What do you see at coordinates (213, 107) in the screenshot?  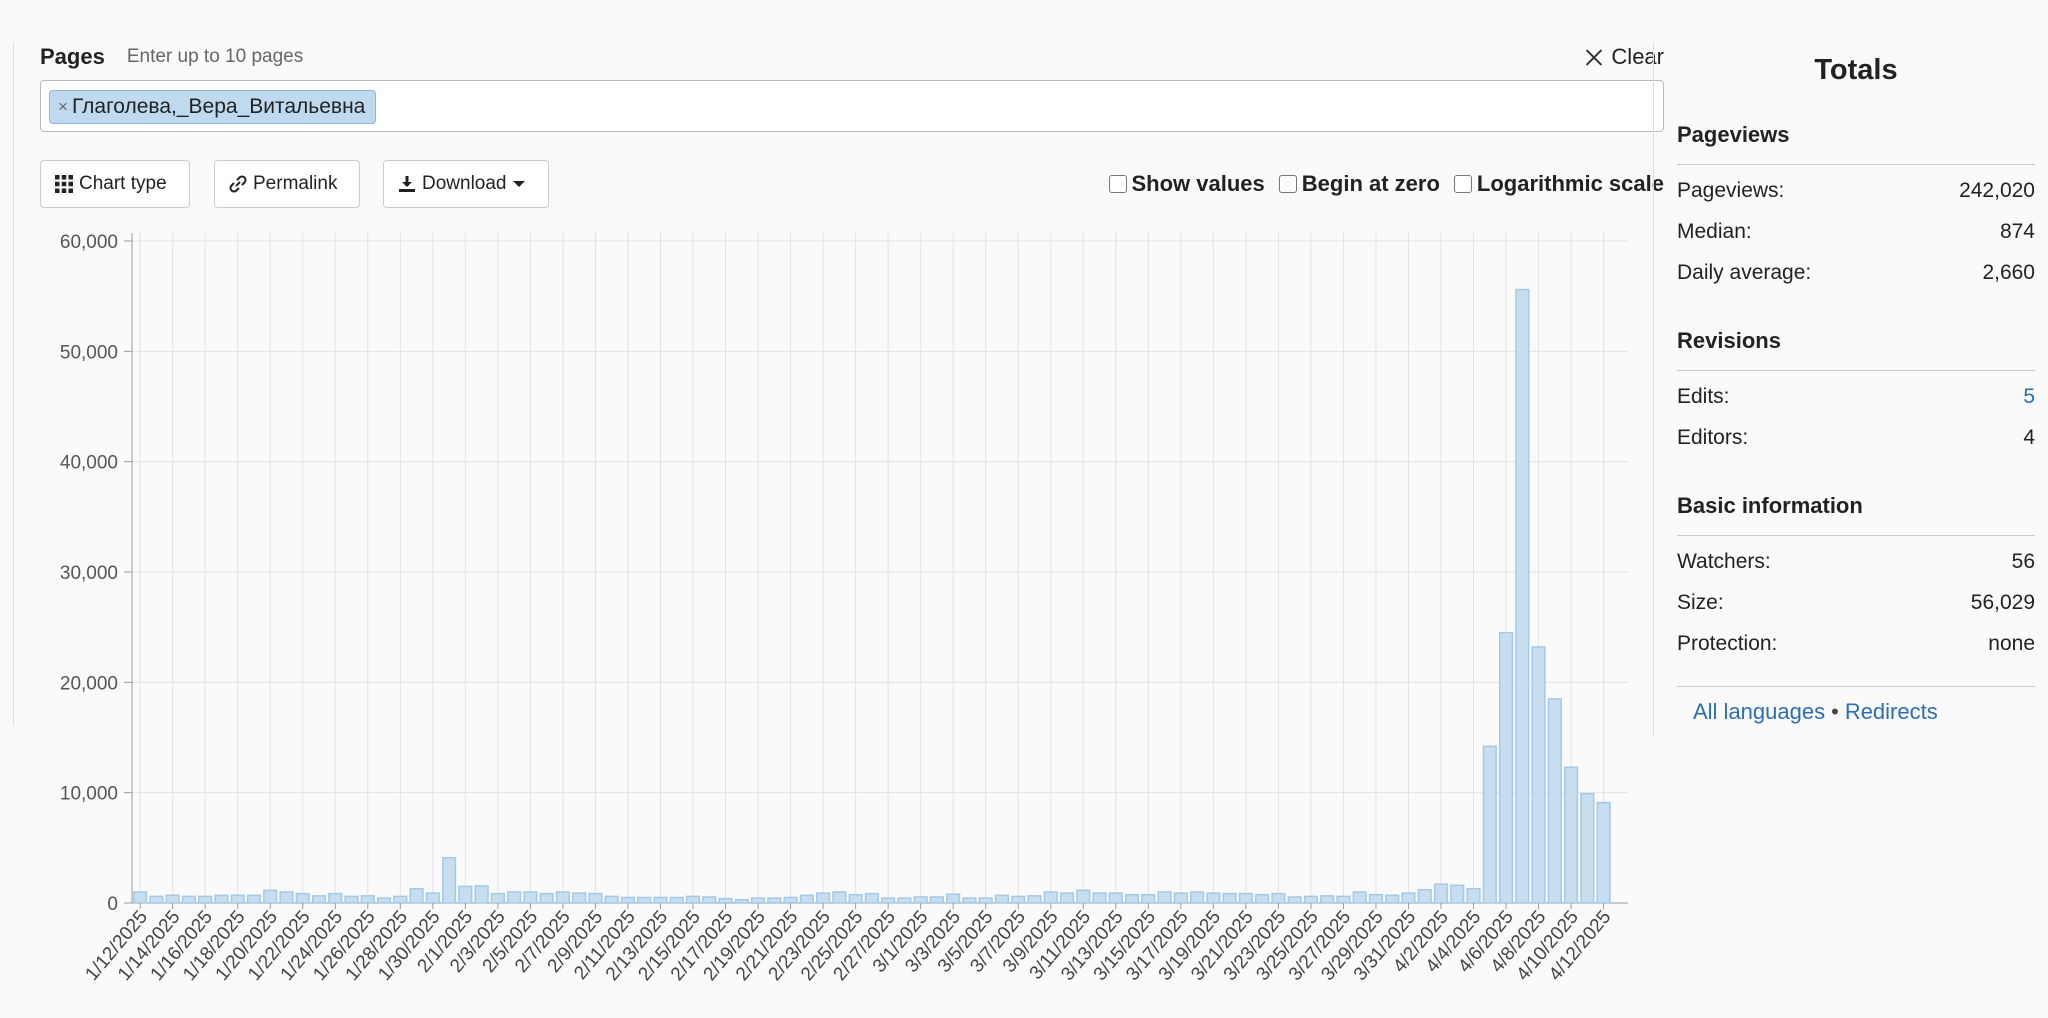 I see `page-tag: × Глаголева,_Вера_Витальевна` at bounding box center [213, 107].